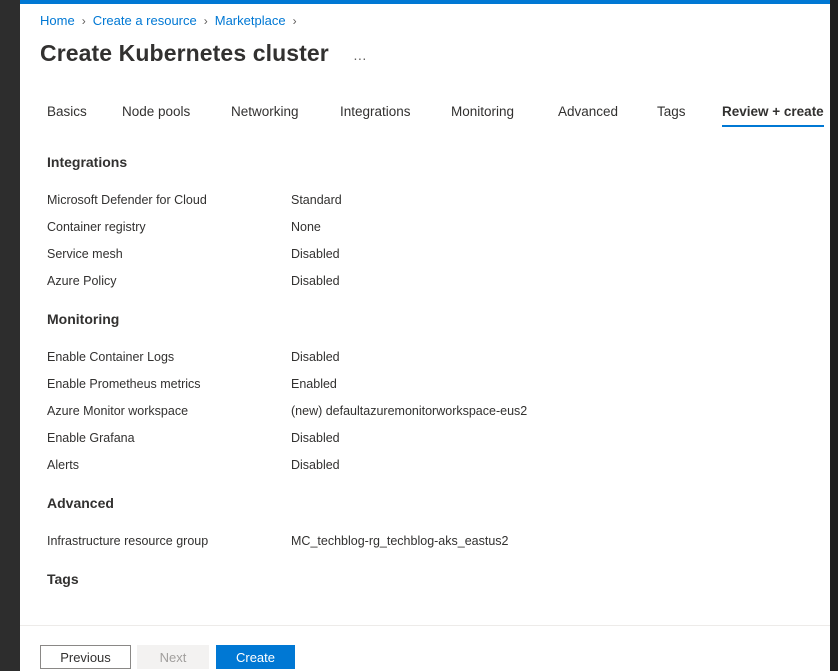 The image size is (838, 671). I want to click on row-label: Azure Policy, so click(82, 281).